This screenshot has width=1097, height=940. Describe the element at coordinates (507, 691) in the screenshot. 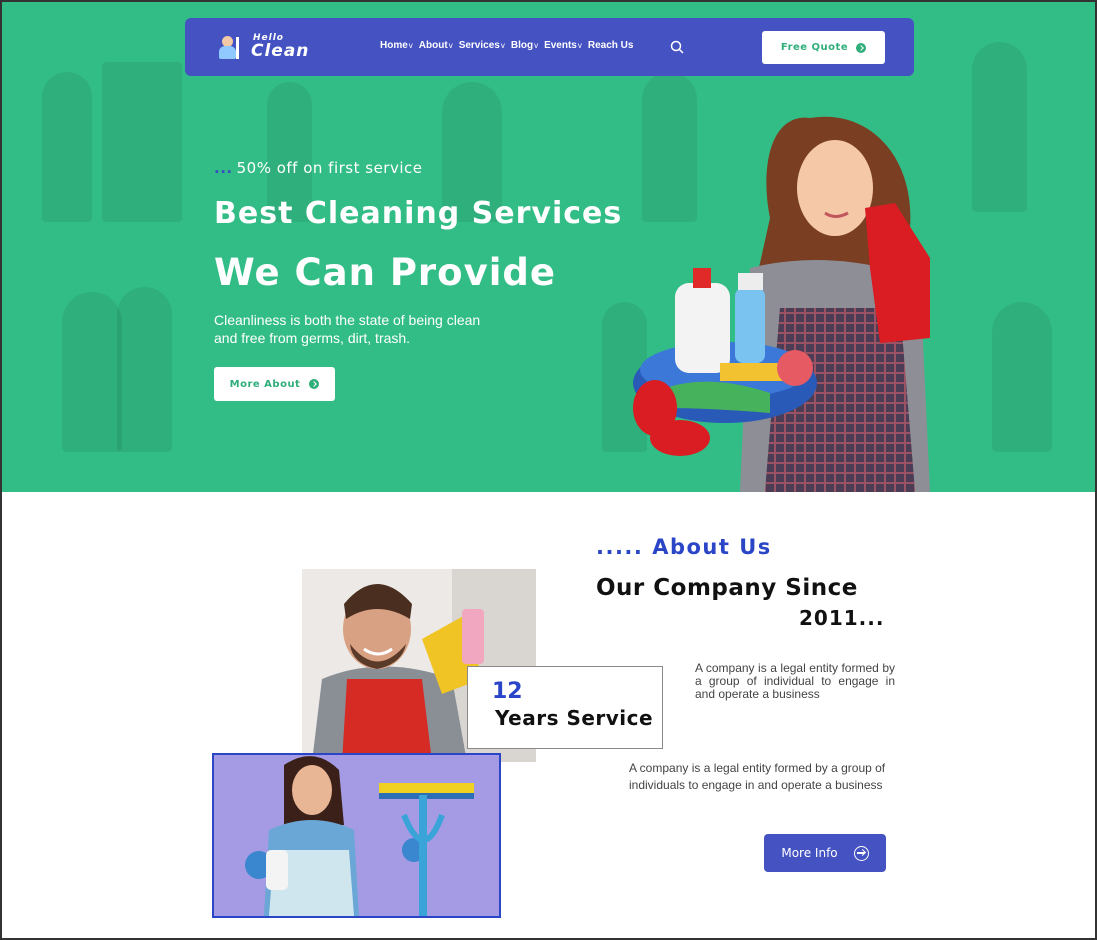

I see `years-number: 12` at that location.